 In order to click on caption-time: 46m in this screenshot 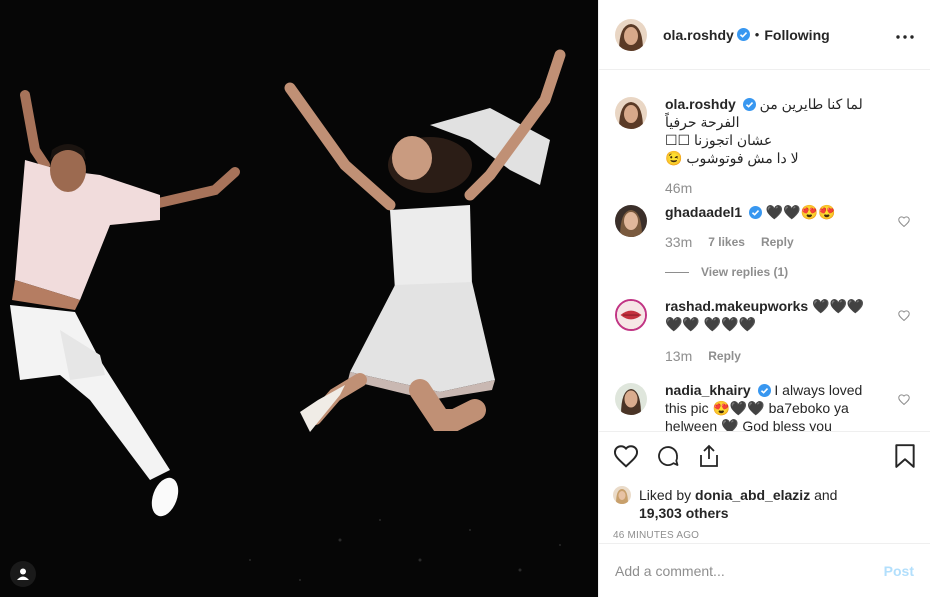, I will do `click(678, 188)`.